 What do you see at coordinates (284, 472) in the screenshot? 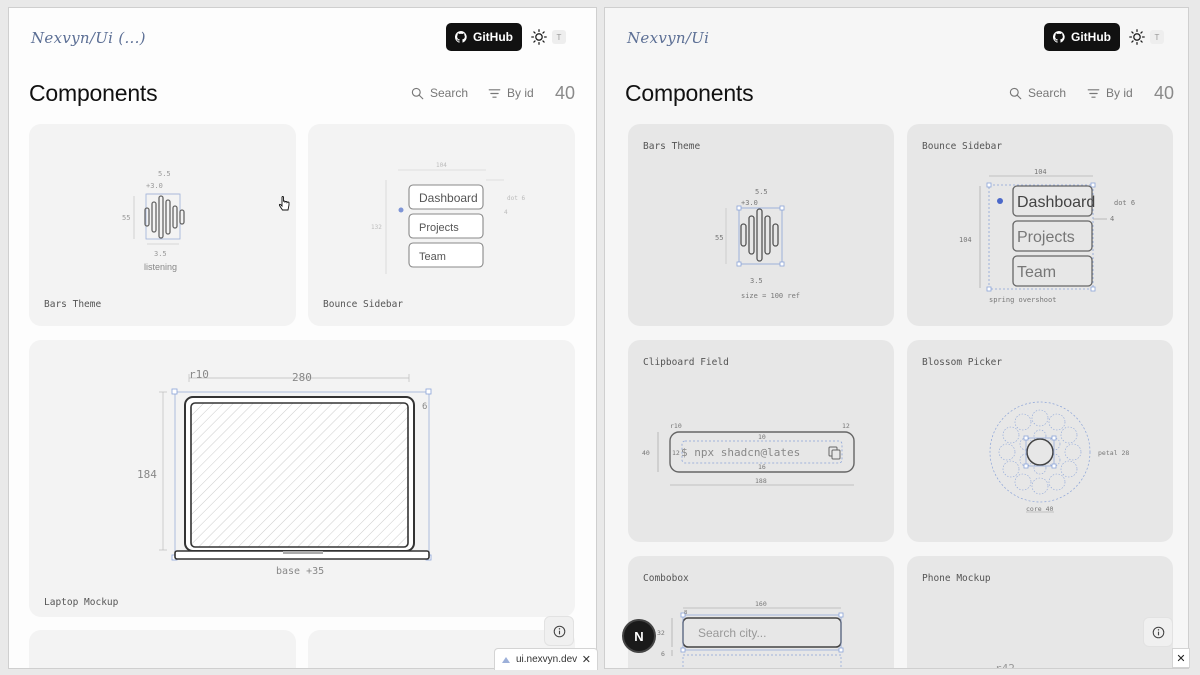
I see `laptop-mockup-preview: r10 280 184 6 base +35` at bounding box center [284, 472].